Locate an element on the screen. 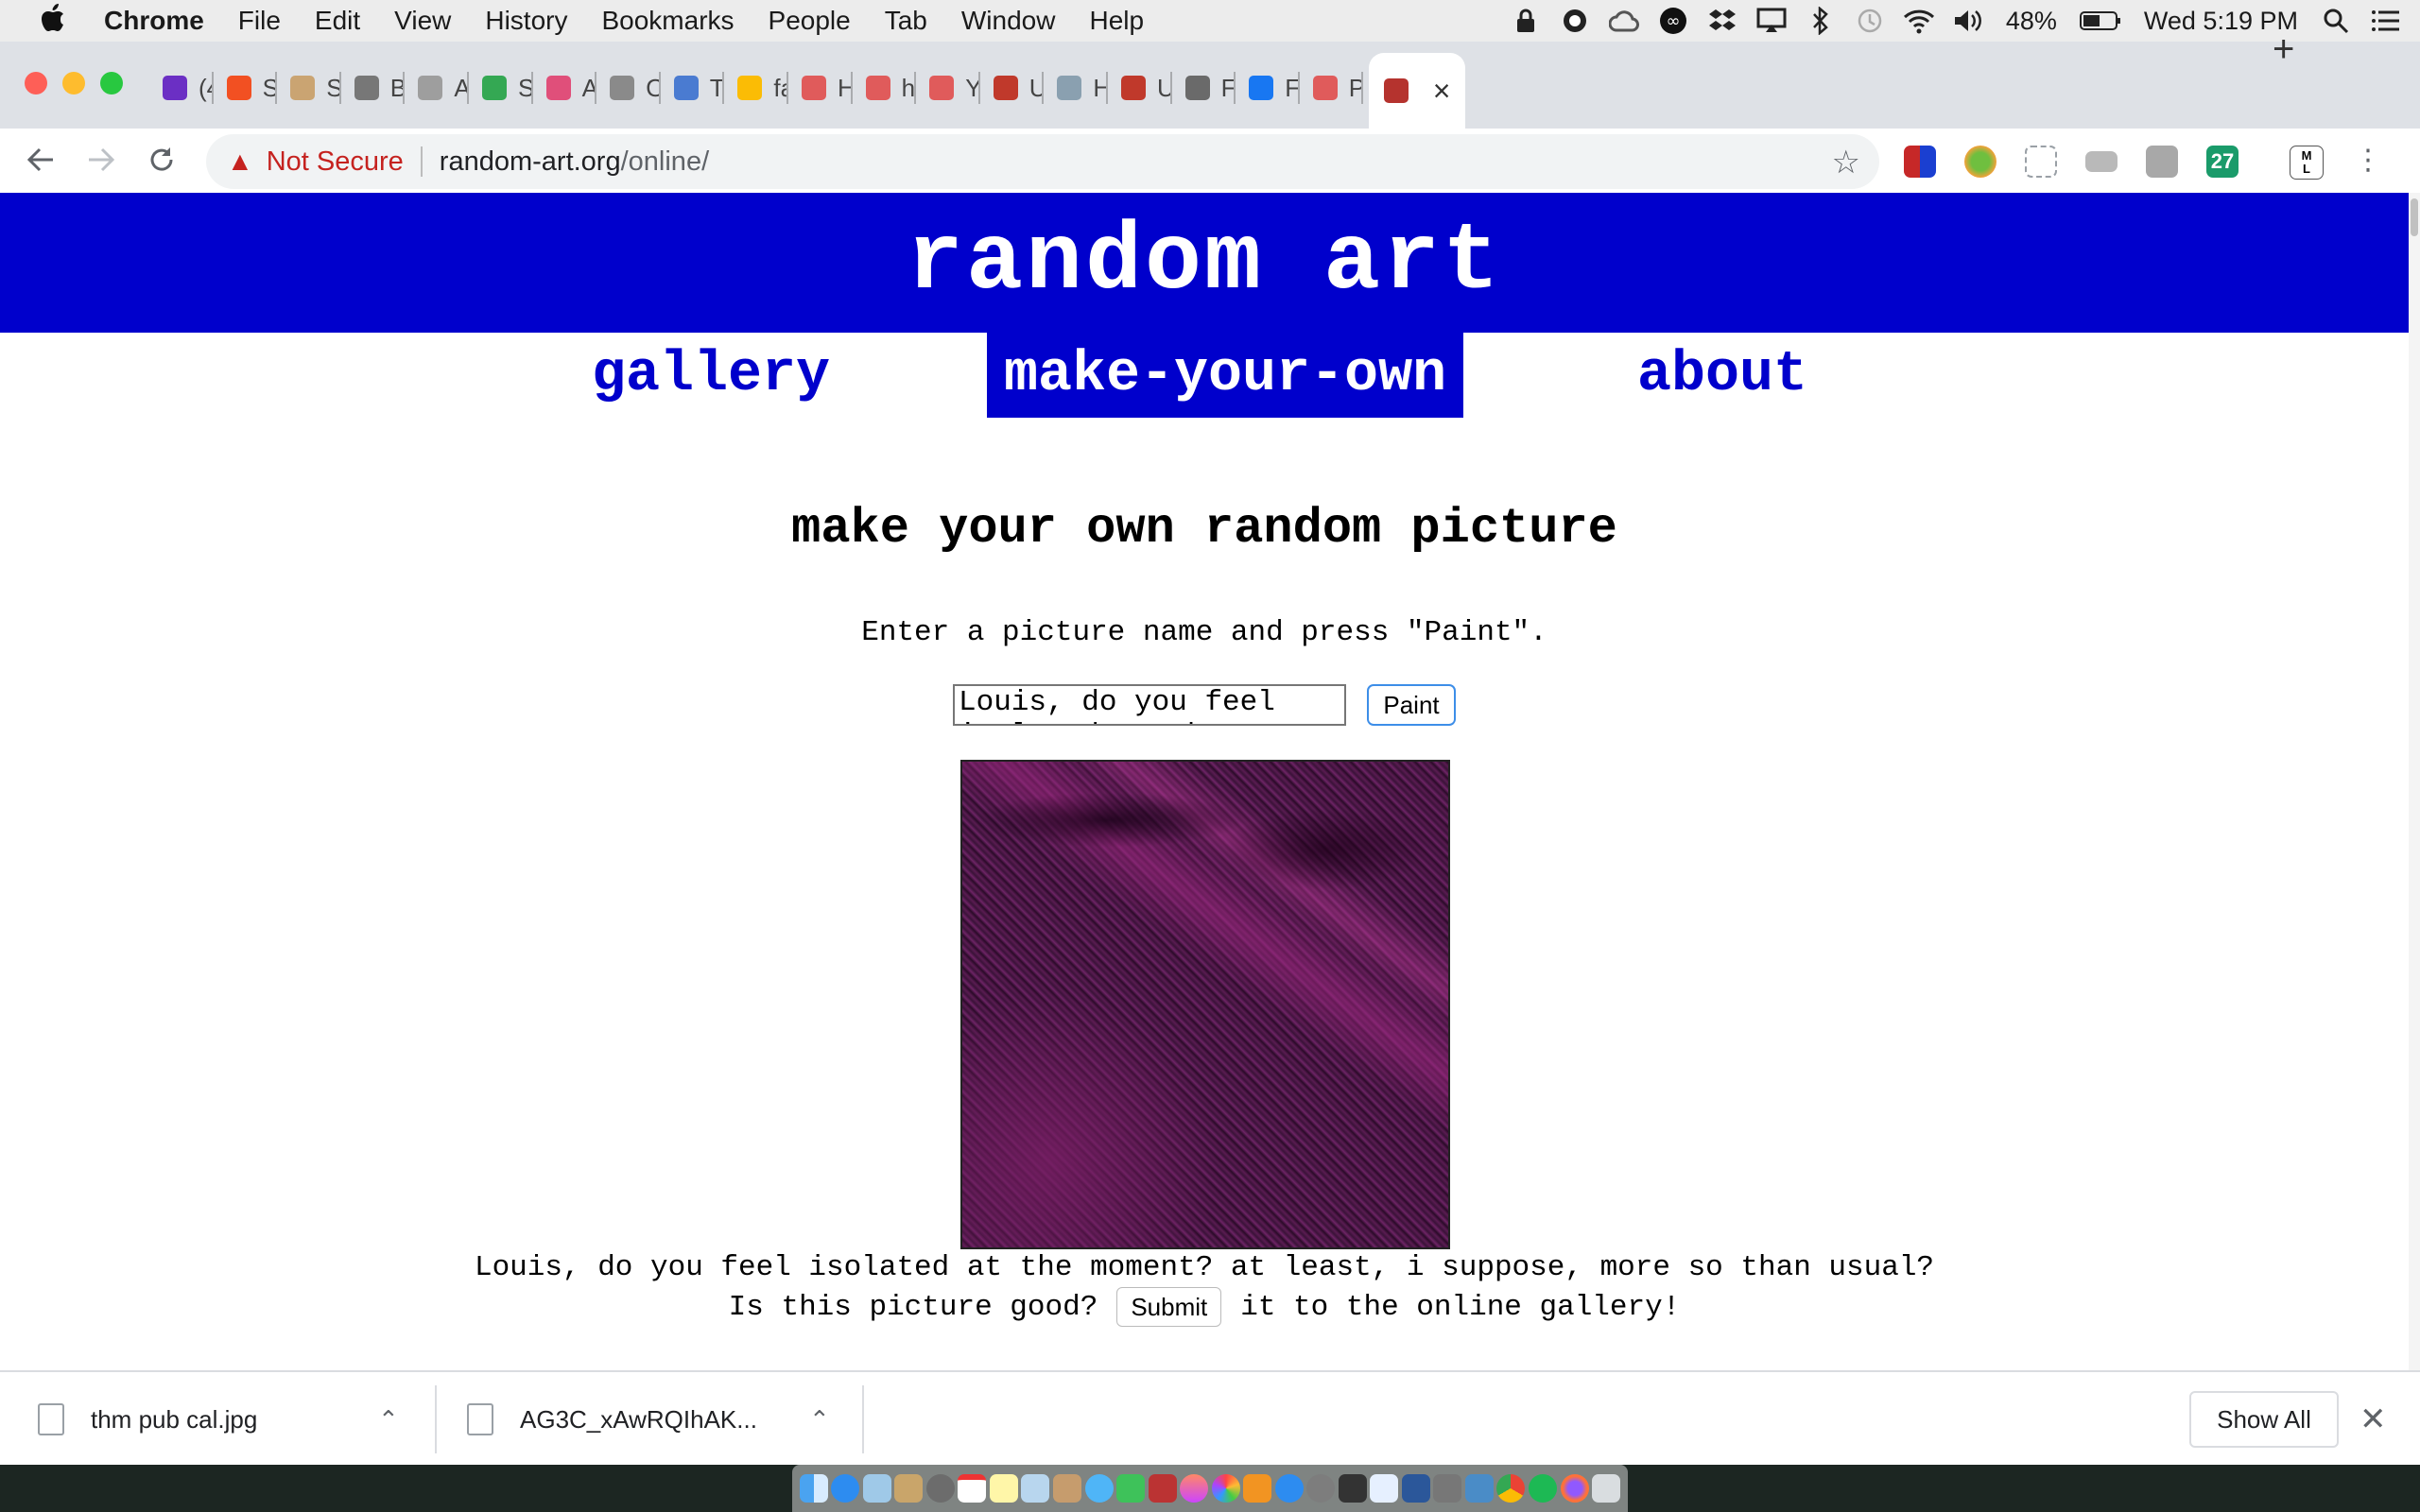 Image resolution: width=2420 pixels, height=1512 pixels. window-close-button is located at coordinates (36, 83).